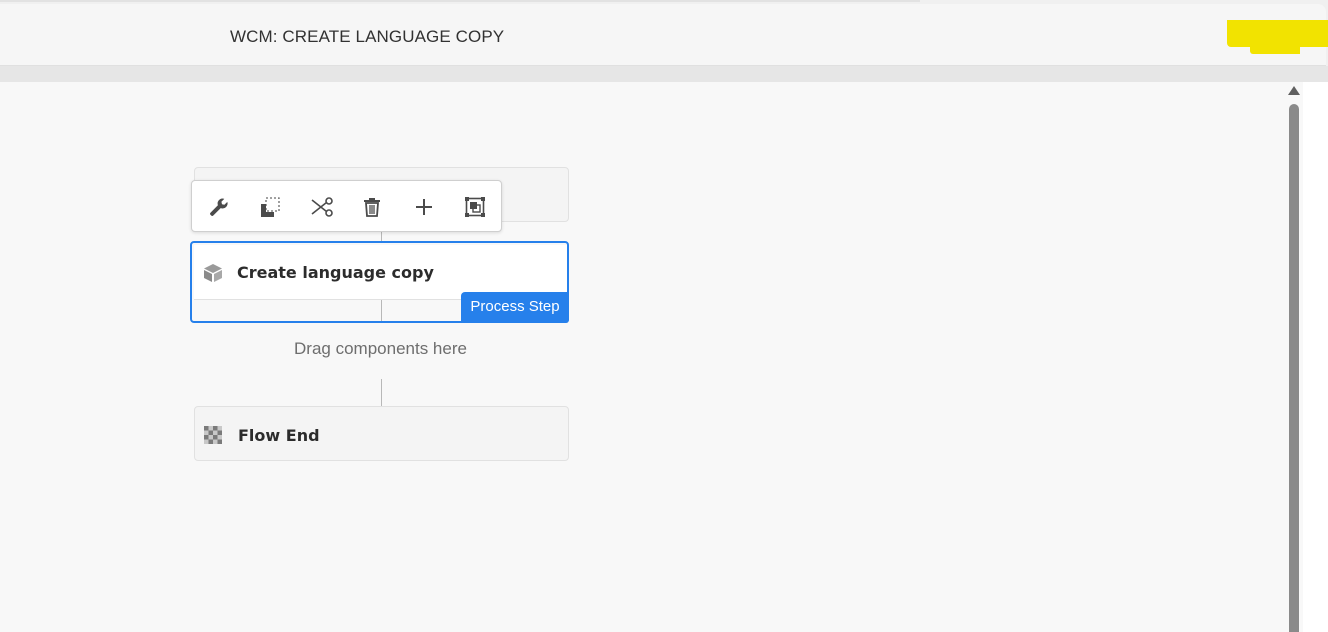 This screenshot has width=1328, height=632. I want to click on page-header: WCM: CREATE LANGUAGE COPY, so click(663, 35).